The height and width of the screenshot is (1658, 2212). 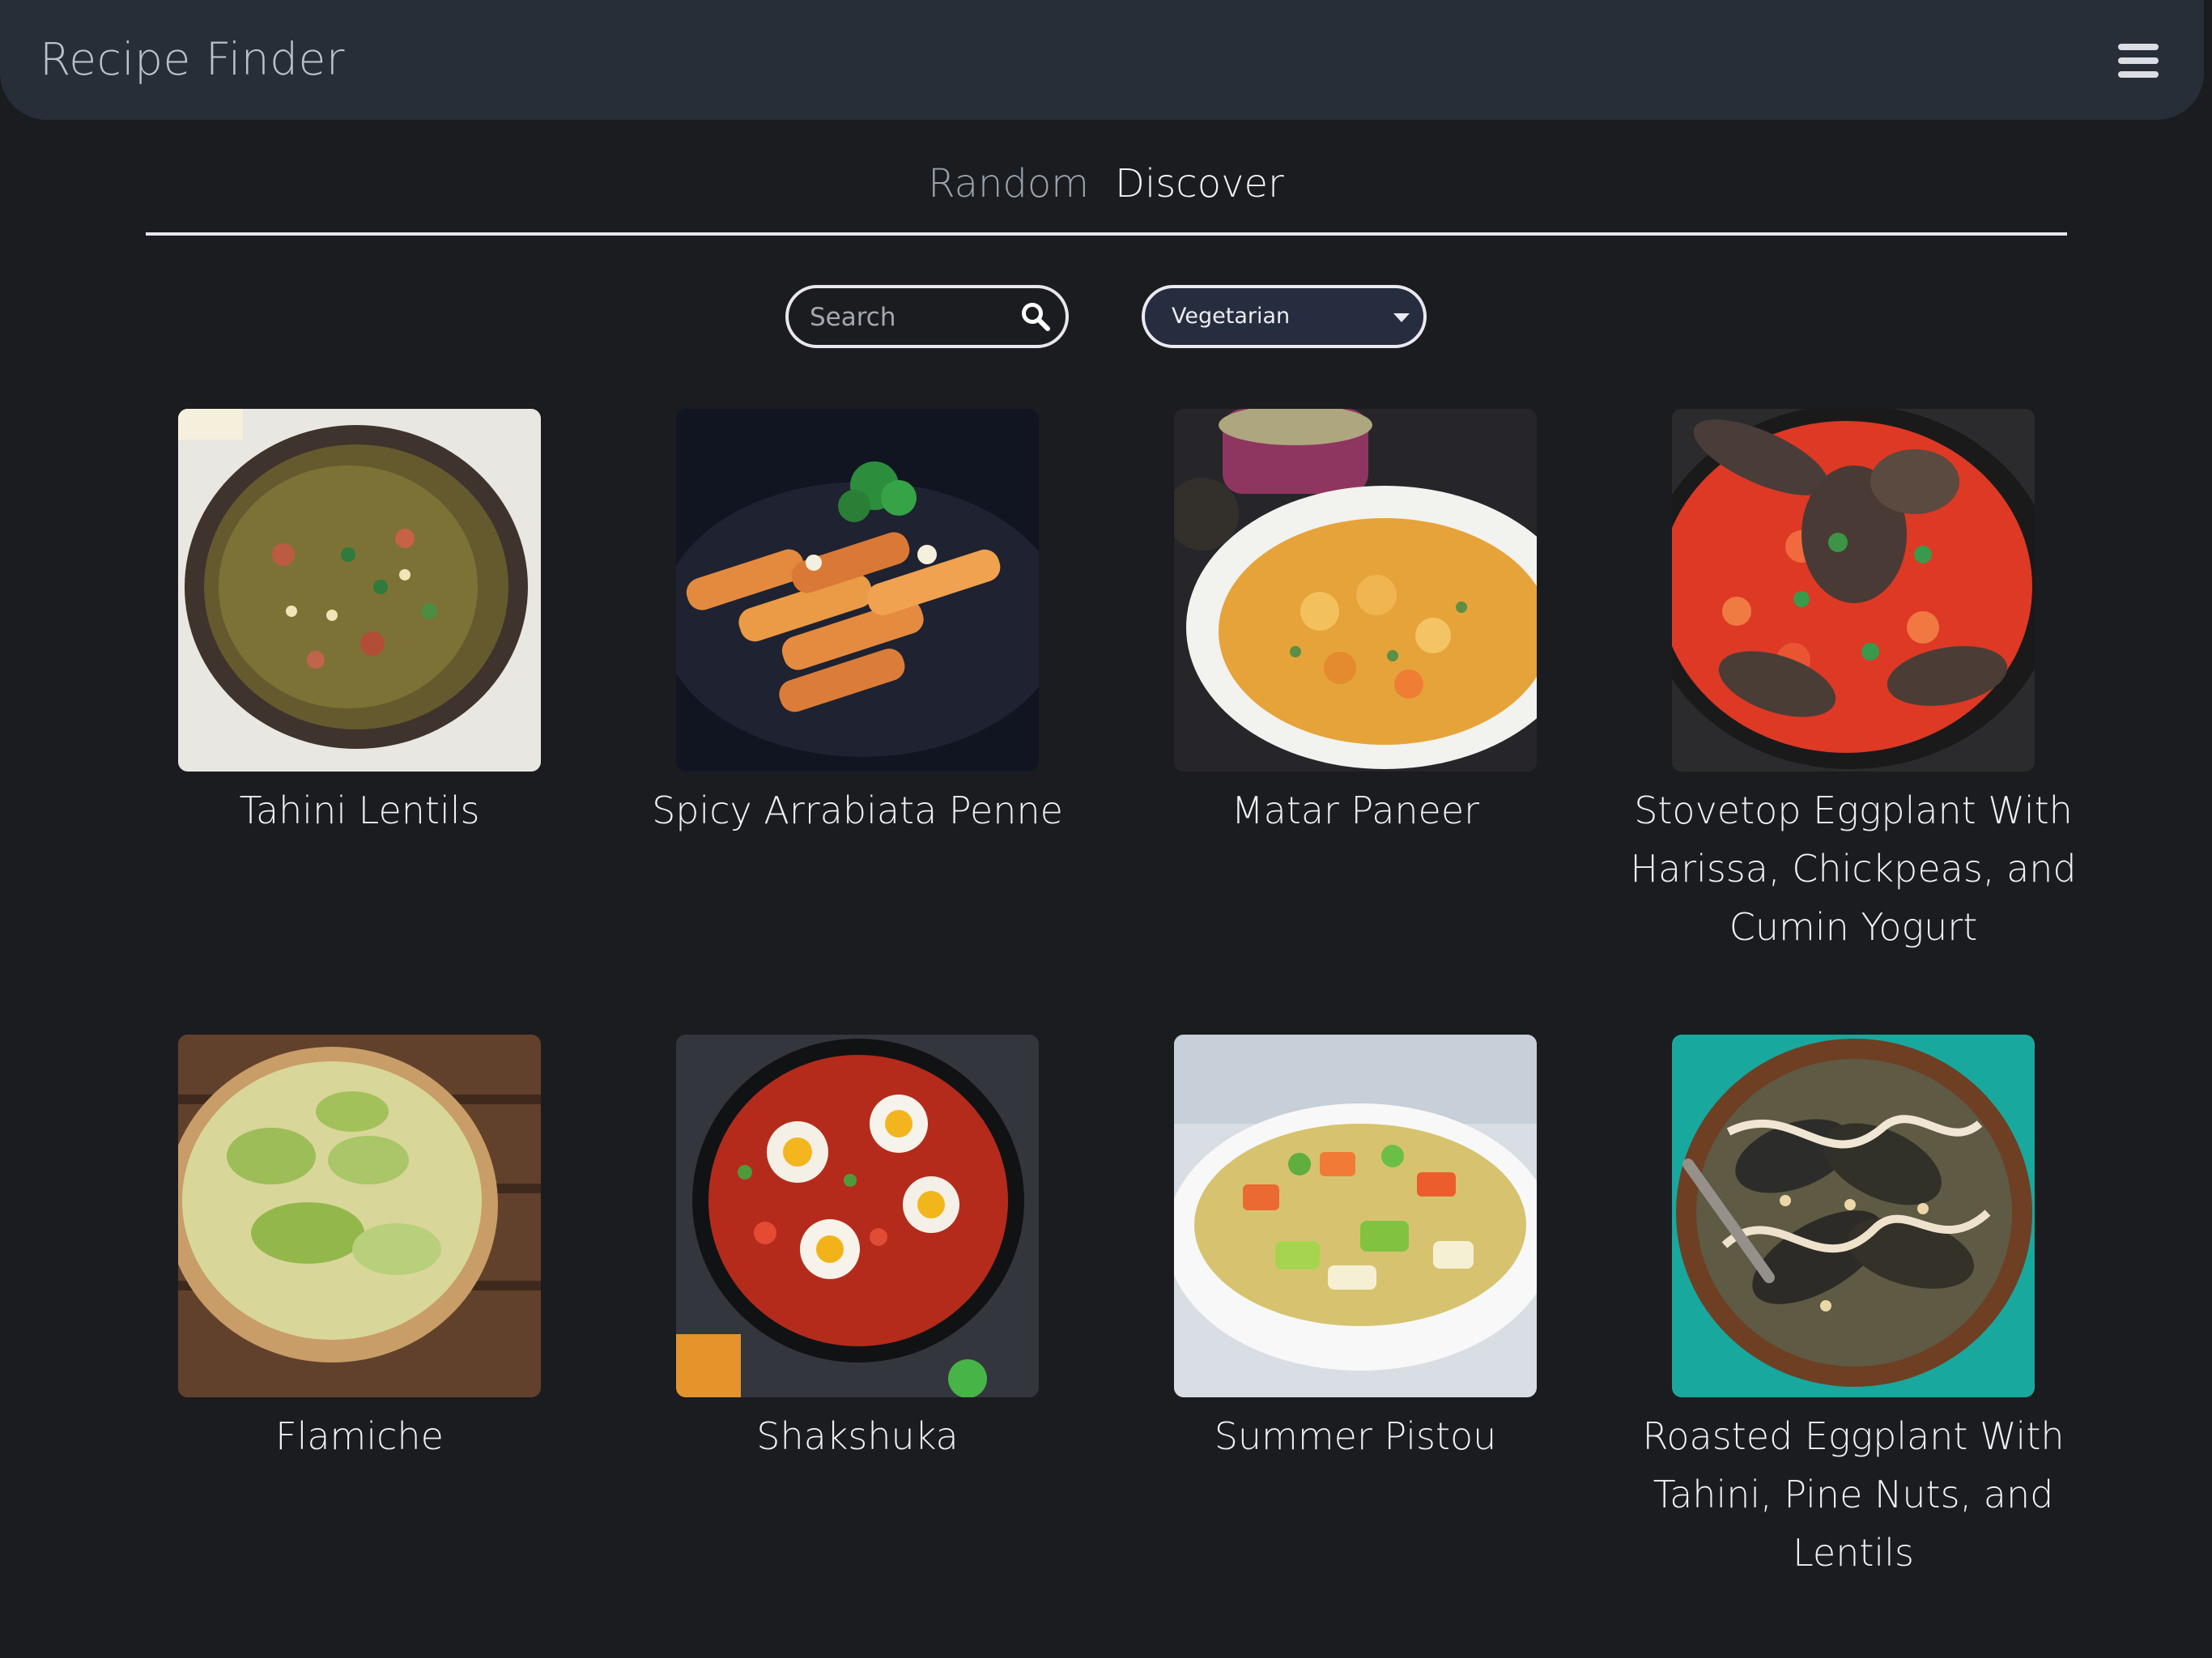 What do you see at coordinates (1102, 60) in the screenshot?
I see `app-header: Recipe Finder` at bounding box center [1102, 60].